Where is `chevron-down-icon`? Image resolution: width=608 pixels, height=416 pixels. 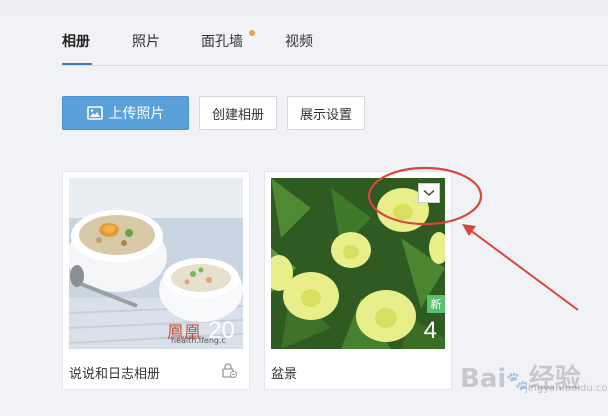 chevron-down-icon is located at coordinates (429, 193).